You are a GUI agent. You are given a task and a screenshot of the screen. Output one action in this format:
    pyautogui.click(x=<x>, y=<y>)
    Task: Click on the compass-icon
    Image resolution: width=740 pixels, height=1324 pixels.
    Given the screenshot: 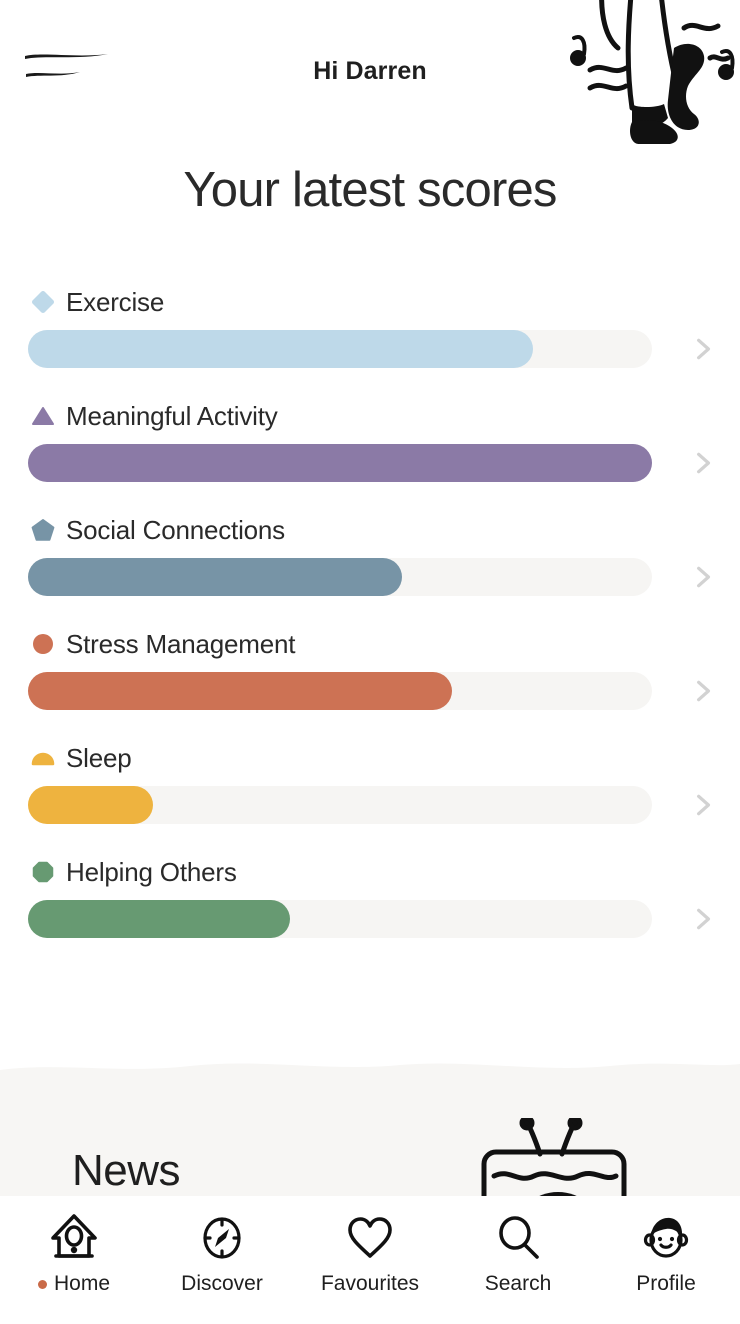 What is the action you would take?
    pyautogui.click(x=222, y=1238)
    